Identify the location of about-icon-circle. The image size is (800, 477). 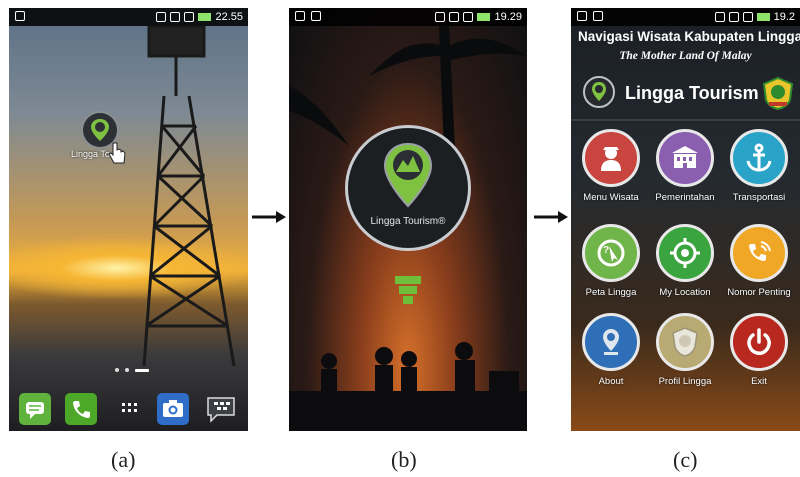
(611, 342).